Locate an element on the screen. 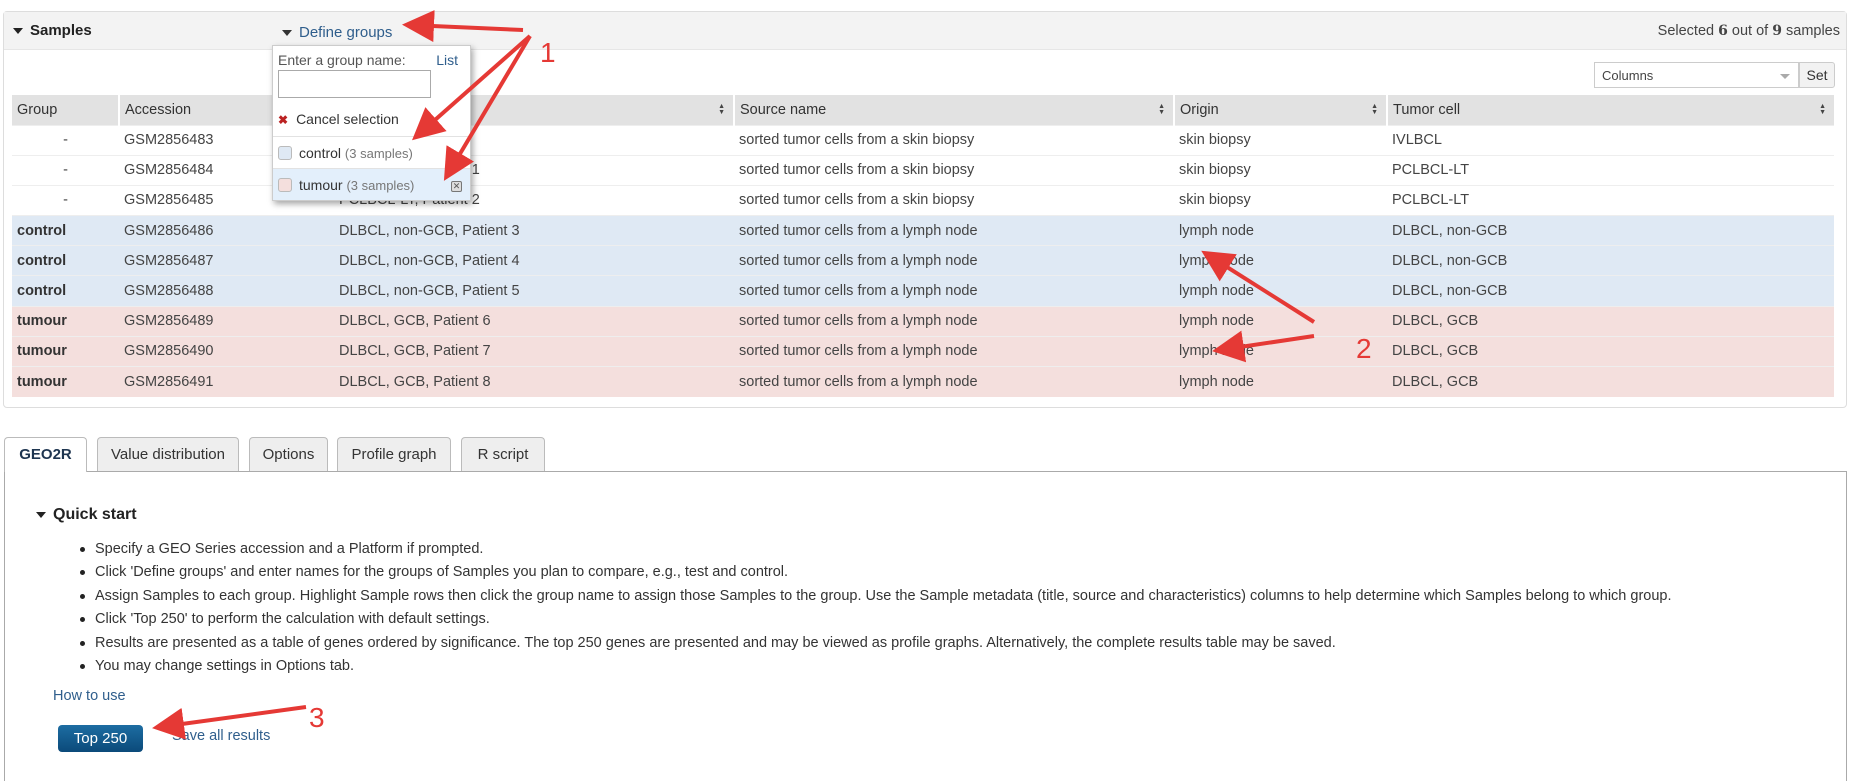  tab-value-distribution: Value distribution is located at coordinates (168, 454).